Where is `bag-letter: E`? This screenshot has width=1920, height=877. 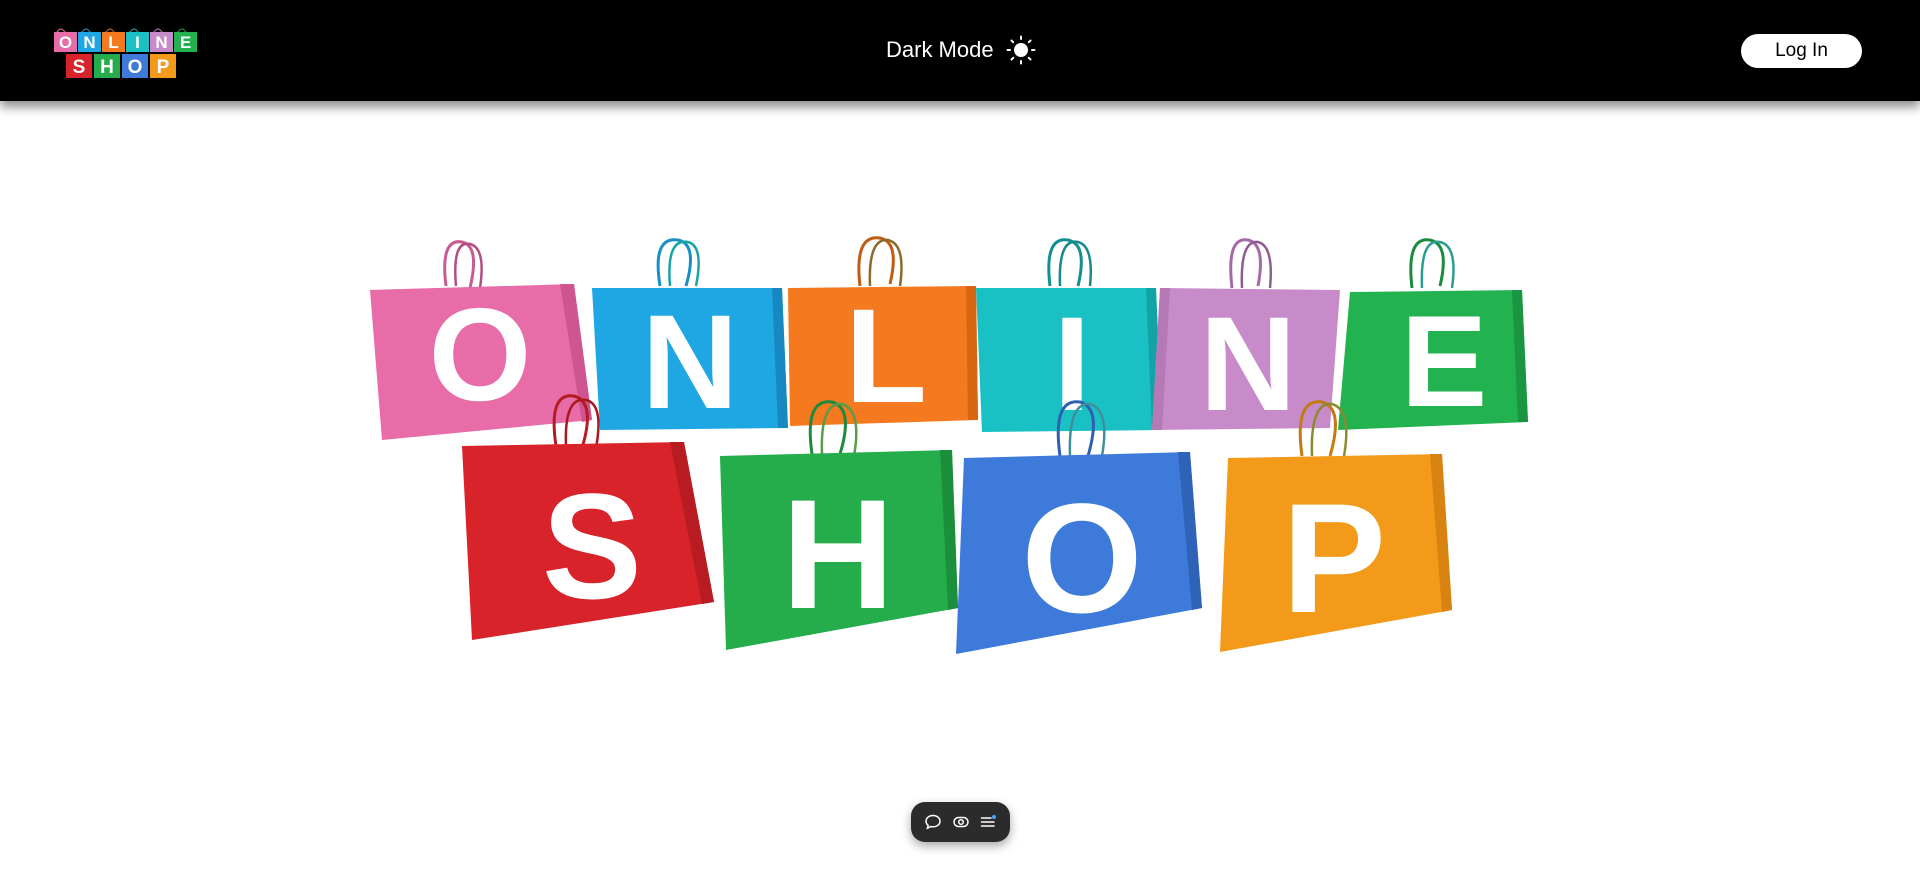
bag-letter: E is located at coordinates (1444, 361).